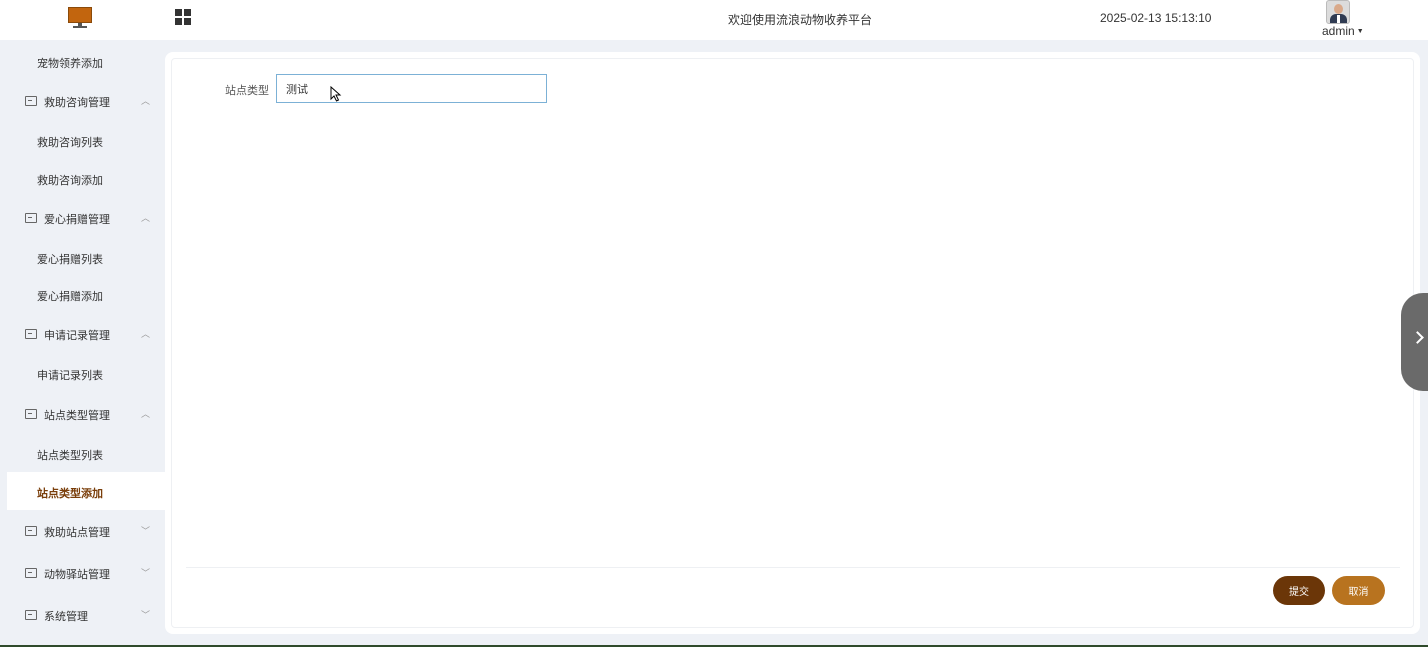 Image resolution: width=1428 pixels, height=647 pixels. What do you see at coordinates (70, 297) in the screenshot?
I see `sidebar-item-label: 爱心捐赠添加` at bounding box center [70, 297].